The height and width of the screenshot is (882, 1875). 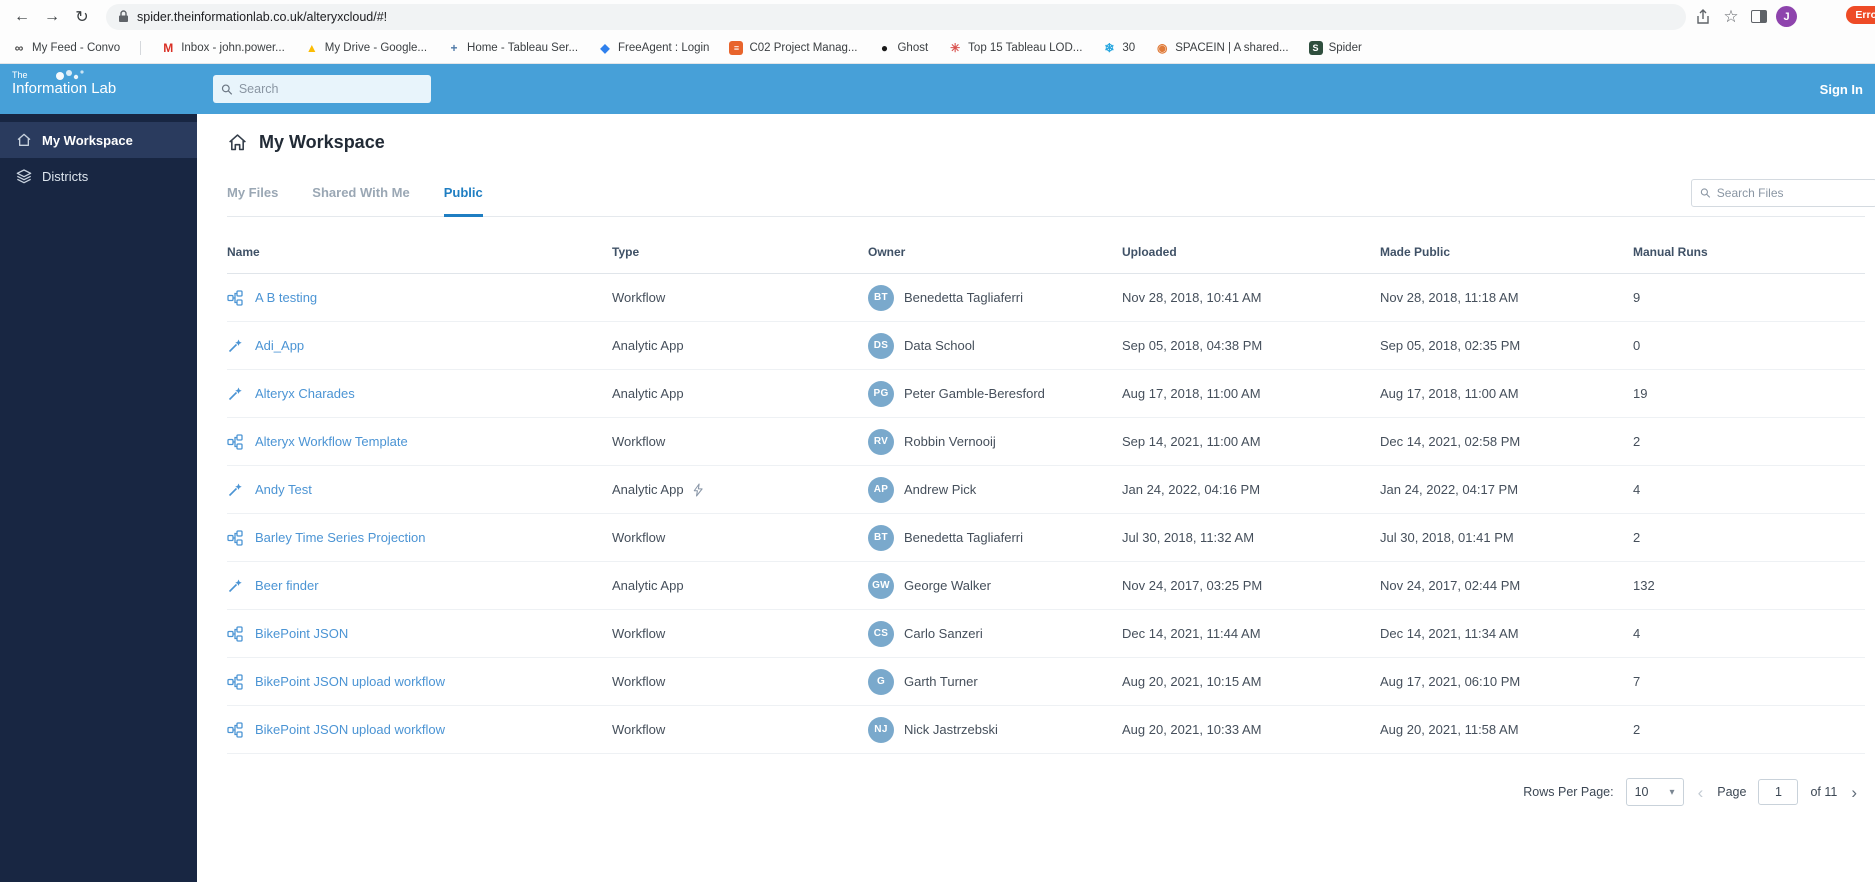 I want to click on column-header-made-public: Made Public, so click(x=1506, y=252).